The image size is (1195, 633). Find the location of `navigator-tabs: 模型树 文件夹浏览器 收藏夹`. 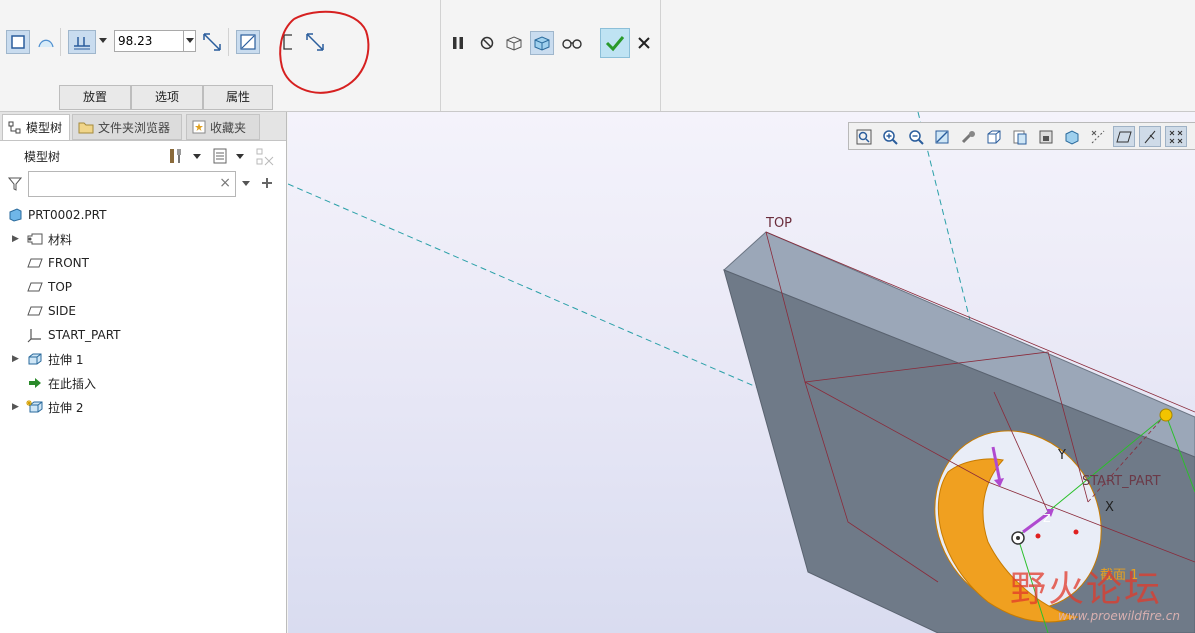

navigator-tabs: 模型树 文件夹浏览器 收藏夹 is located at coordinates (143, 126).